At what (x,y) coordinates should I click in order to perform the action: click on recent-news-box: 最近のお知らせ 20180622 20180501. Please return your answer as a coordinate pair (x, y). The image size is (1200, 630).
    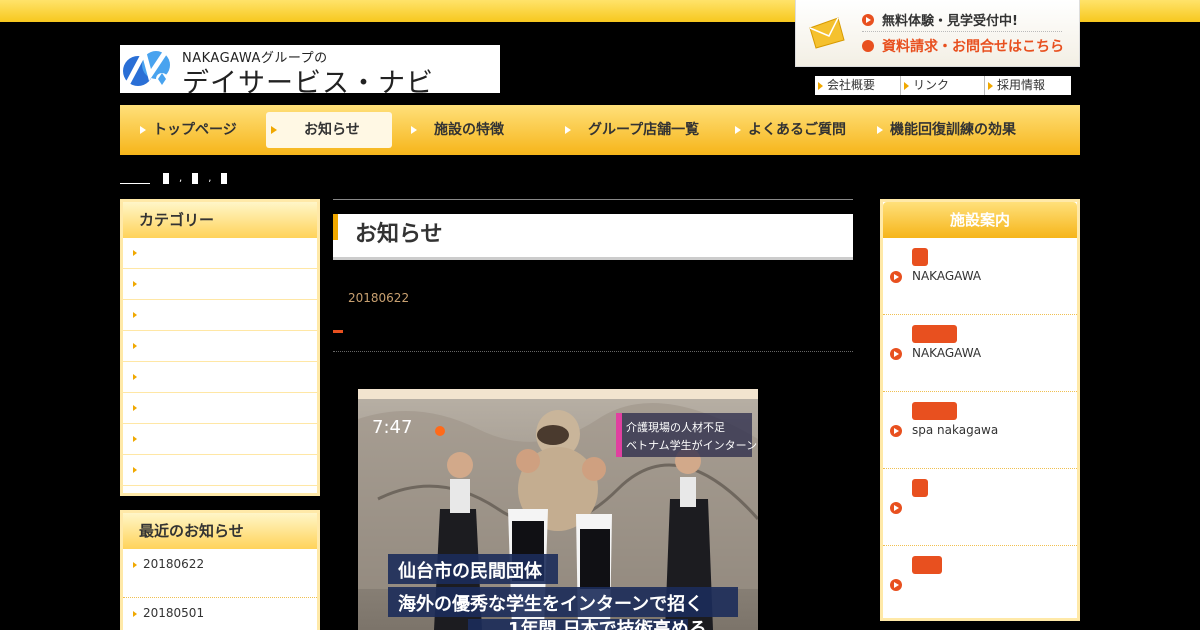
    Looking at the image, I should click on (220, 570).